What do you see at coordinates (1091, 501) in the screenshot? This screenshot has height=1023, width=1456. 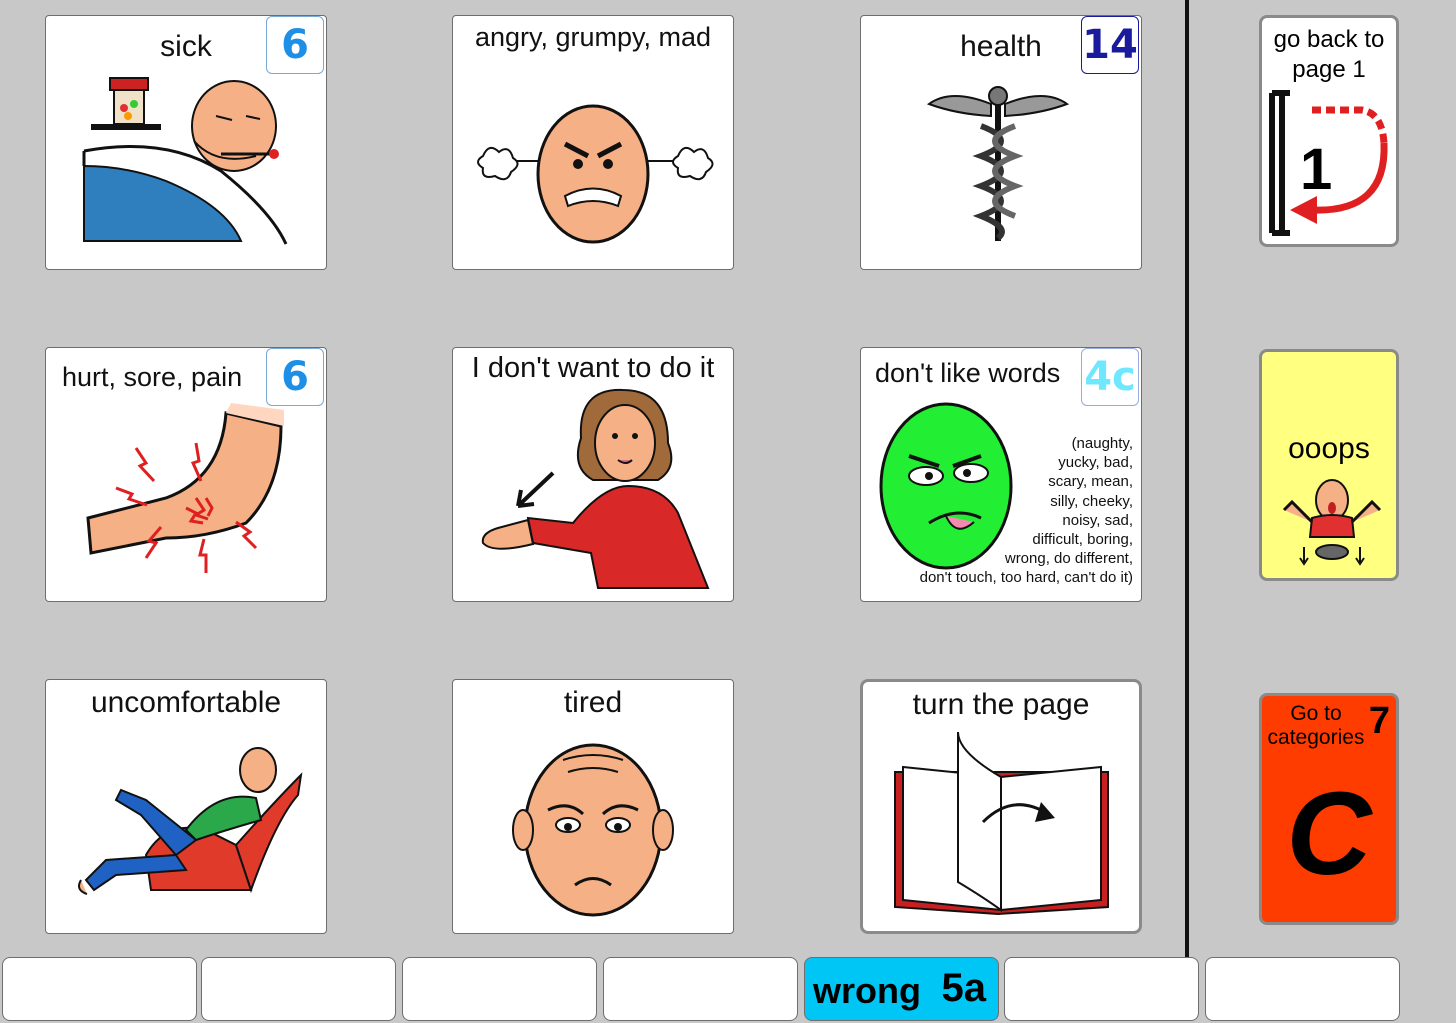 I see `word-line: silly, cheeky,` at bounding box center [1091, 501].